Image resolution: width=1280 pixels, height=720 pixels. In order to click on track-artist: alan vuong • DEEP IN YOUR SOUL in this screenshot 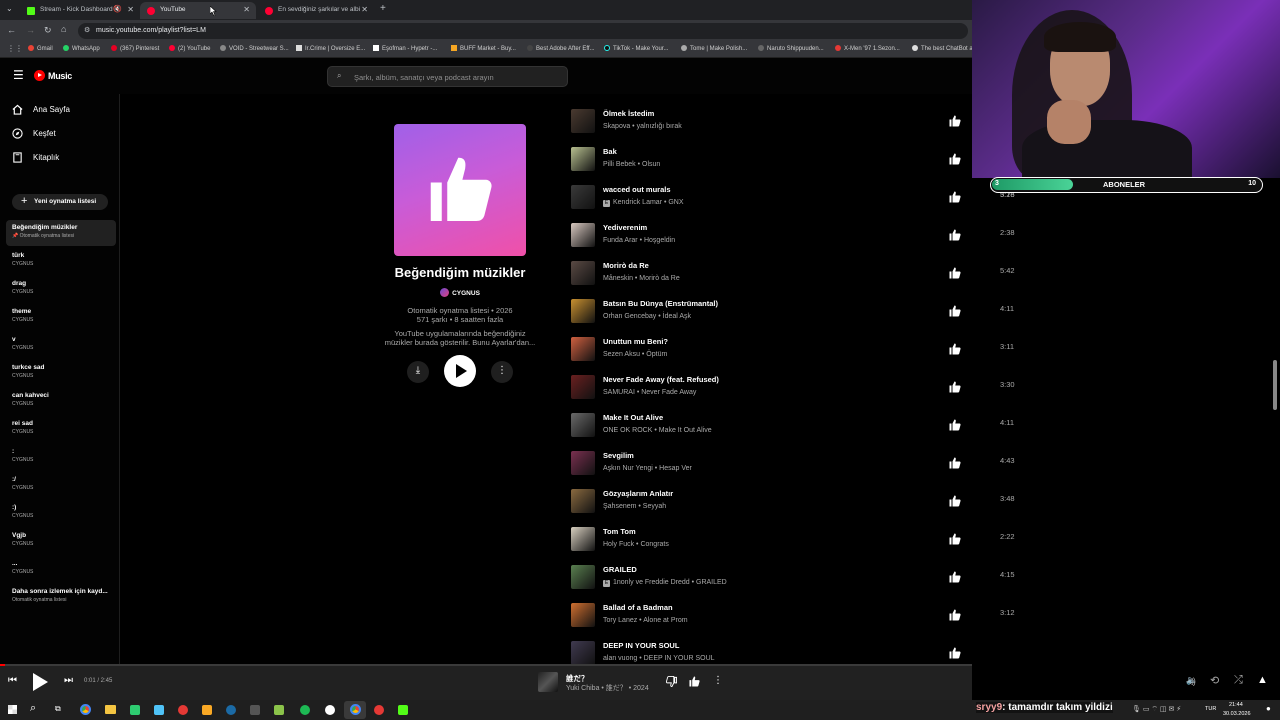, I will do `click(659, 658)`.